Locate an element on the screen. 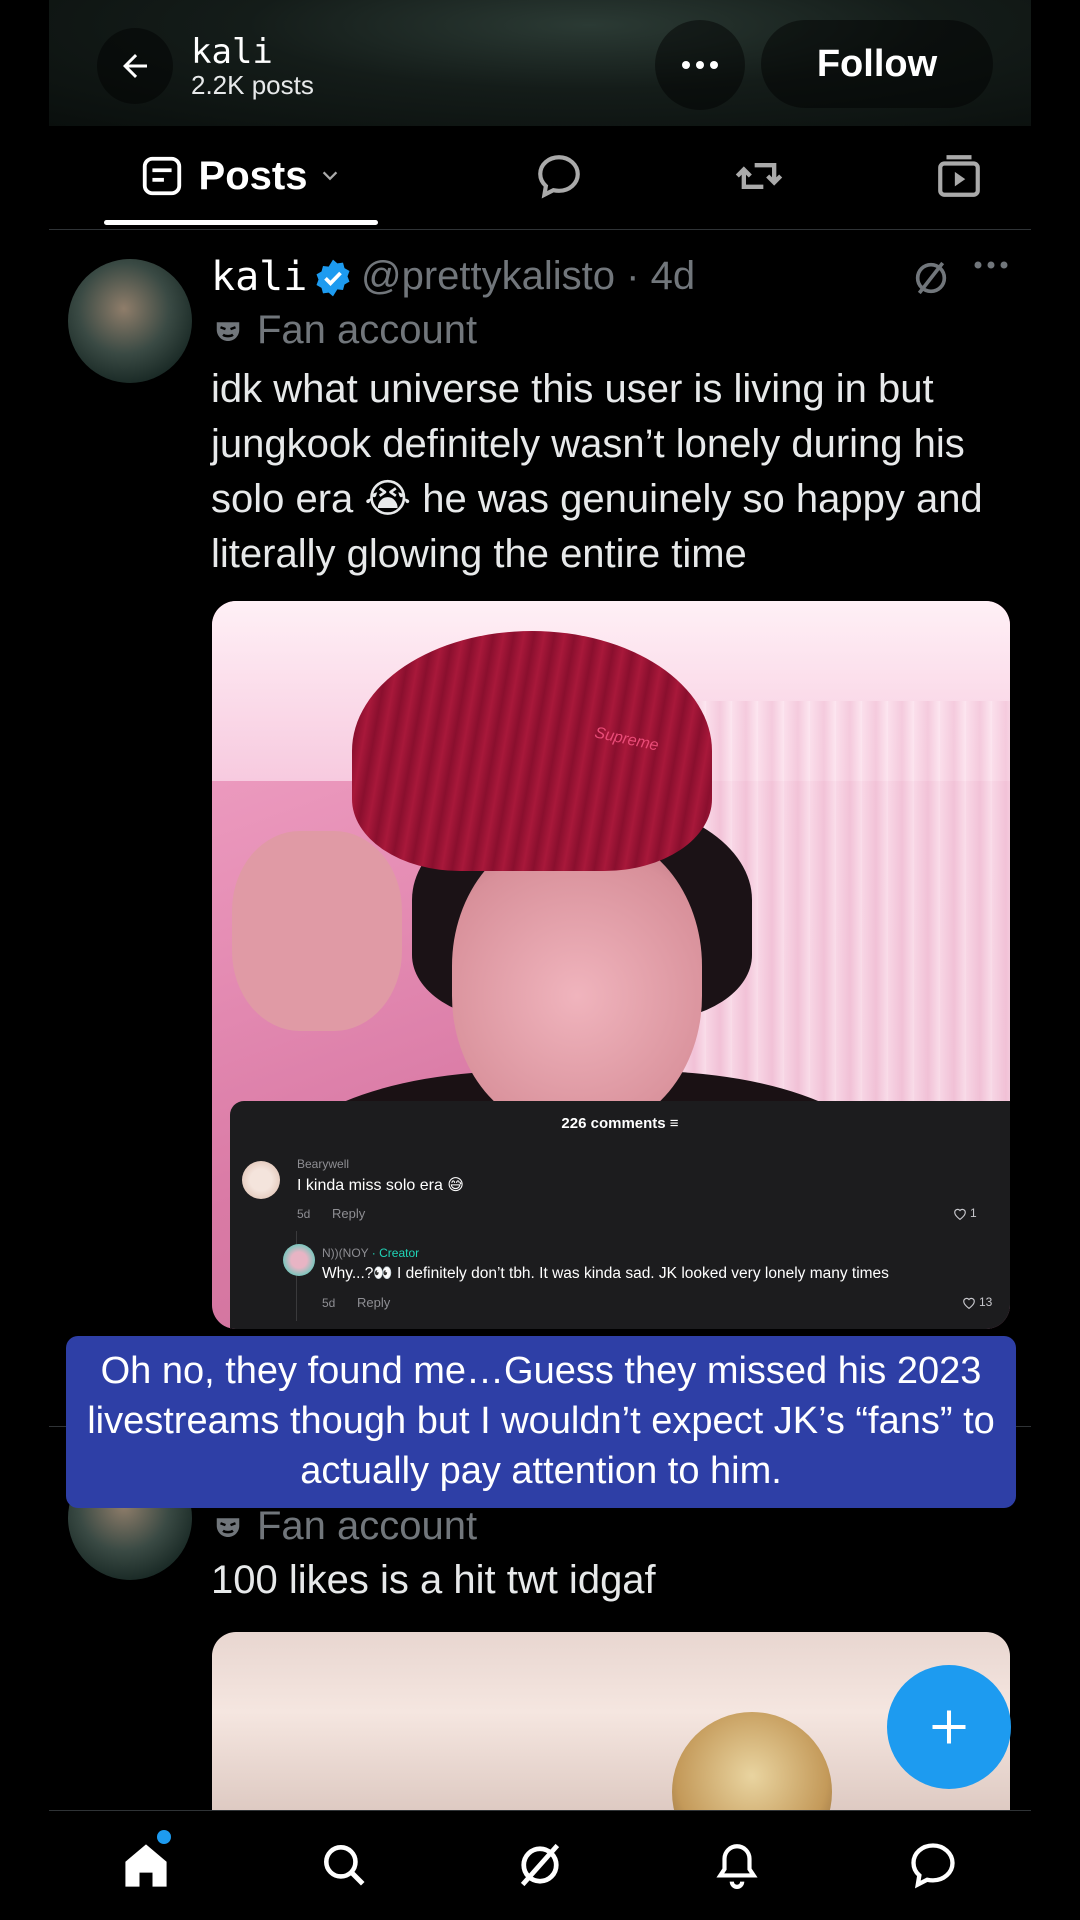  search-icon is located at coordinates (344, 1865).